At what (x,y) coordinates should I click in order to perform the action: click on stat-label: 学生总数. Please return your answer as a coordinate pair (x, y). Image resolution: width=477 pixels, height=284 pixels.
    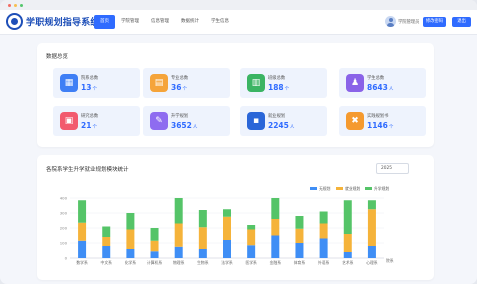
    Looking at the image, I should click on (376, 78).